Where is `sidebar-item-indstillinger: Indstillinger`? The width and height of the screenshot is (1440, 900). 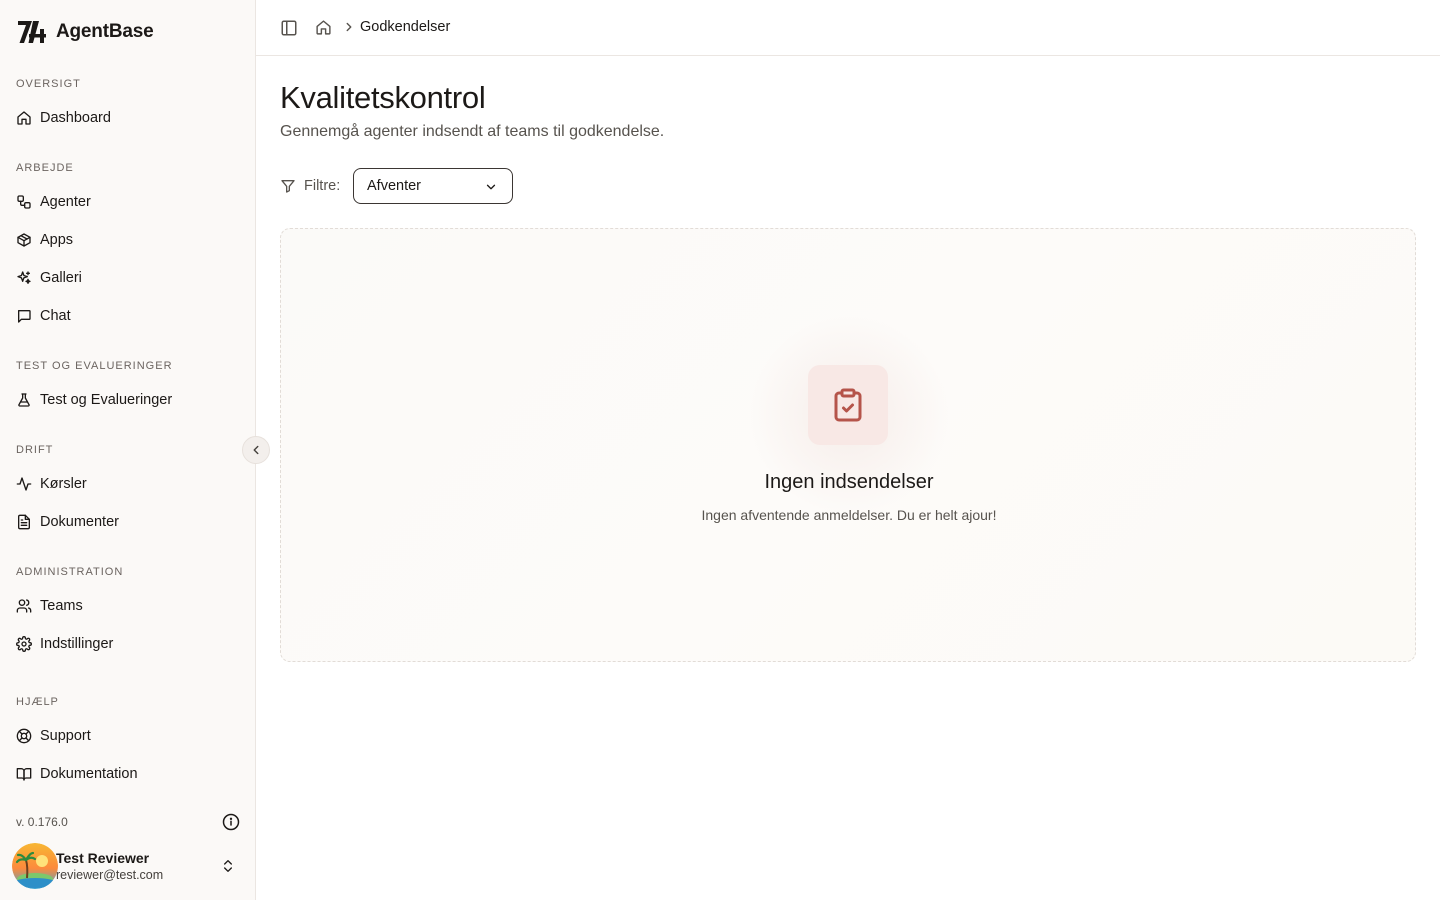
sidebar-item-indstillinger: Indstillinger is located at coordinates (127, 644).